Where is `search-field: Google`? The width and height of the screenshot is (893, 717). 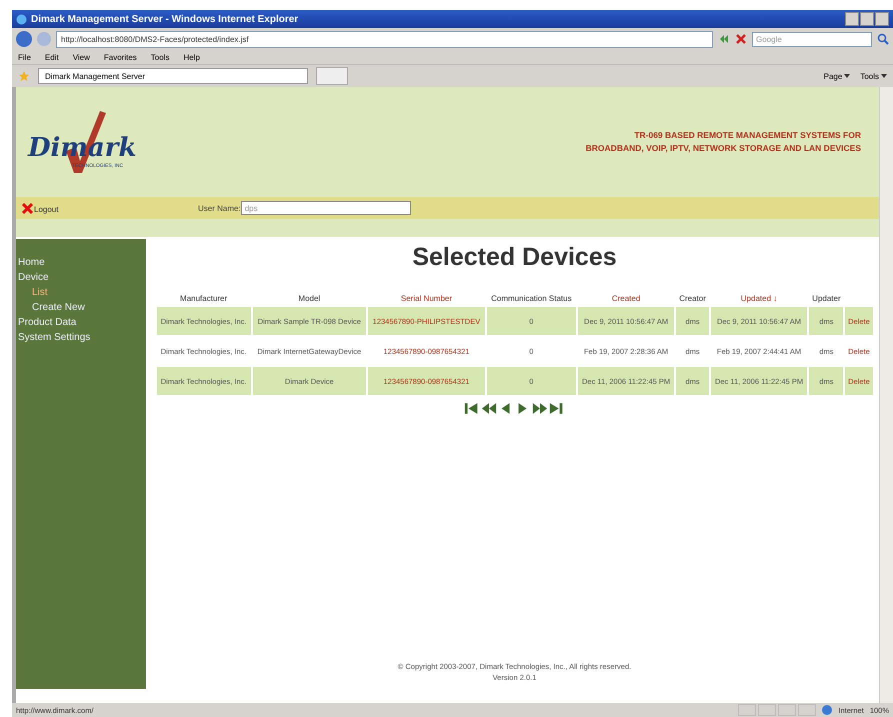
search-field: Google is located at coordinates (812, 39).